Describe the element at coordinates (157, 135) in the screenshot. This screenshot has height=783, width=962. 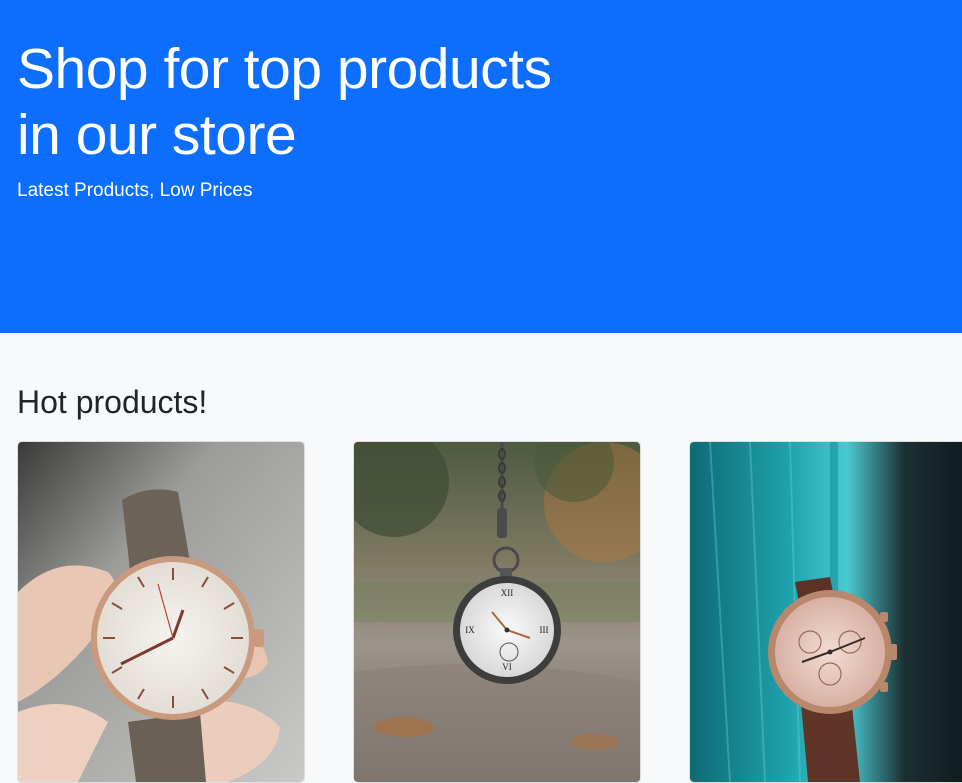
I see `hero-title-line-2: in our store` at that location.